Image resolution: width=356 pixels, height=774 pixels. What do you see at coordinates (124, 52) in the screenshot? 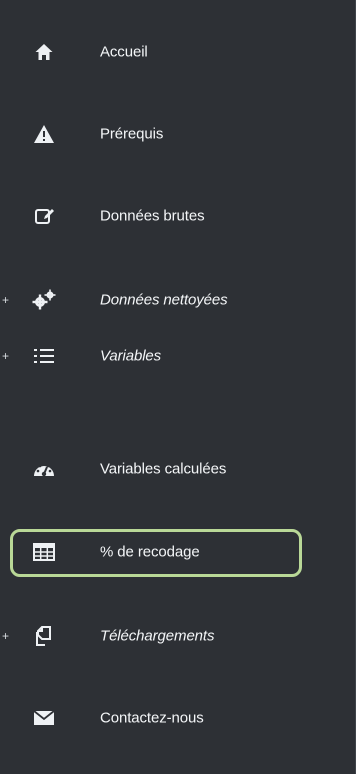
I see `sidebar-item-label: Accueil` at bounding box center [124, 52].